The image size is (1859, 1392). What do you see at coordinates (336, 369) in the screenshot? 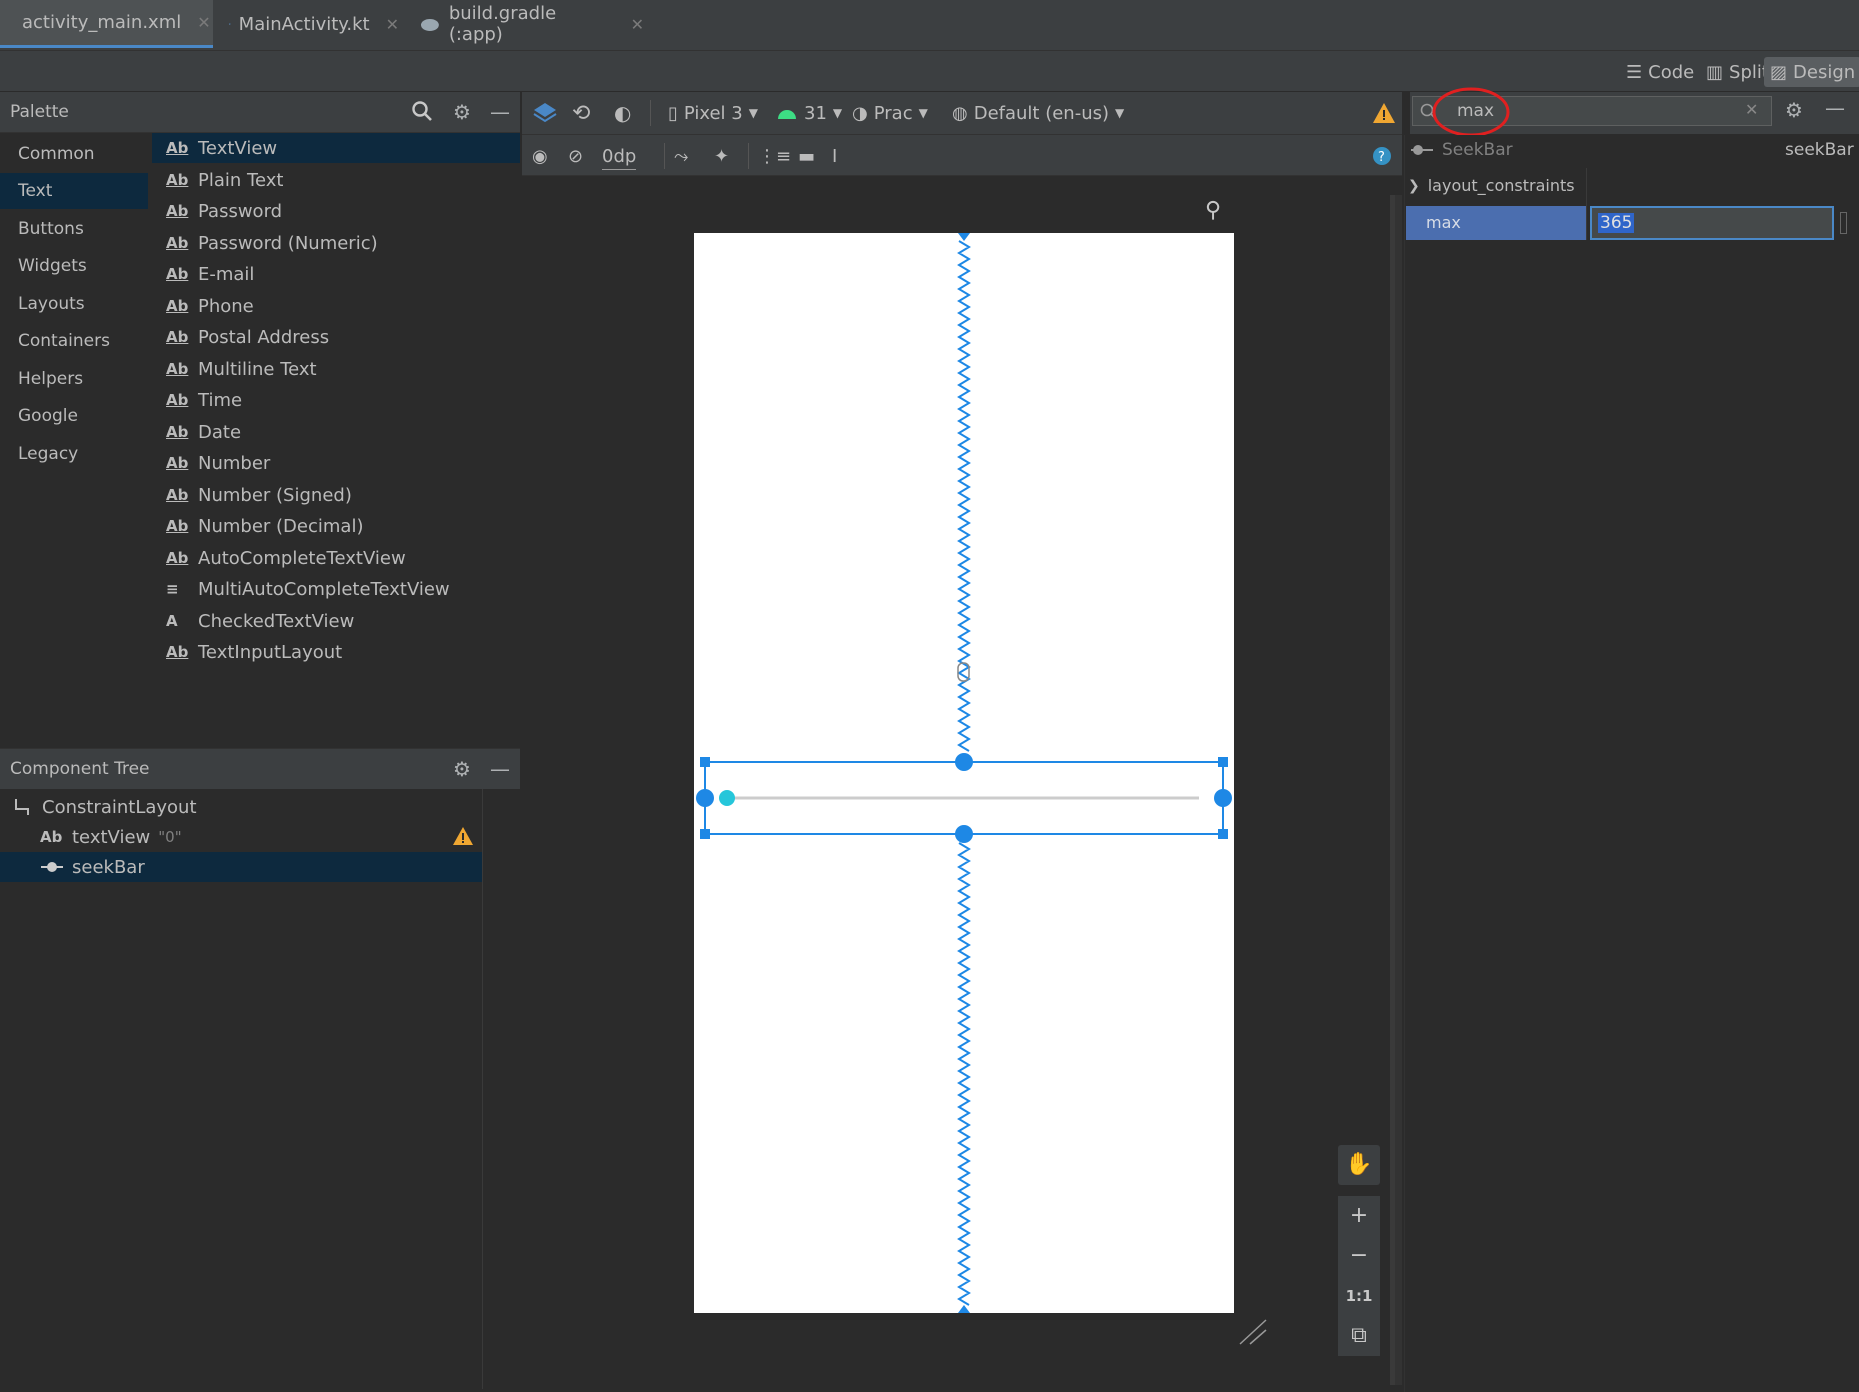
I see `palette-item: Ab Multiline Text` at bounding box center [336, 369].